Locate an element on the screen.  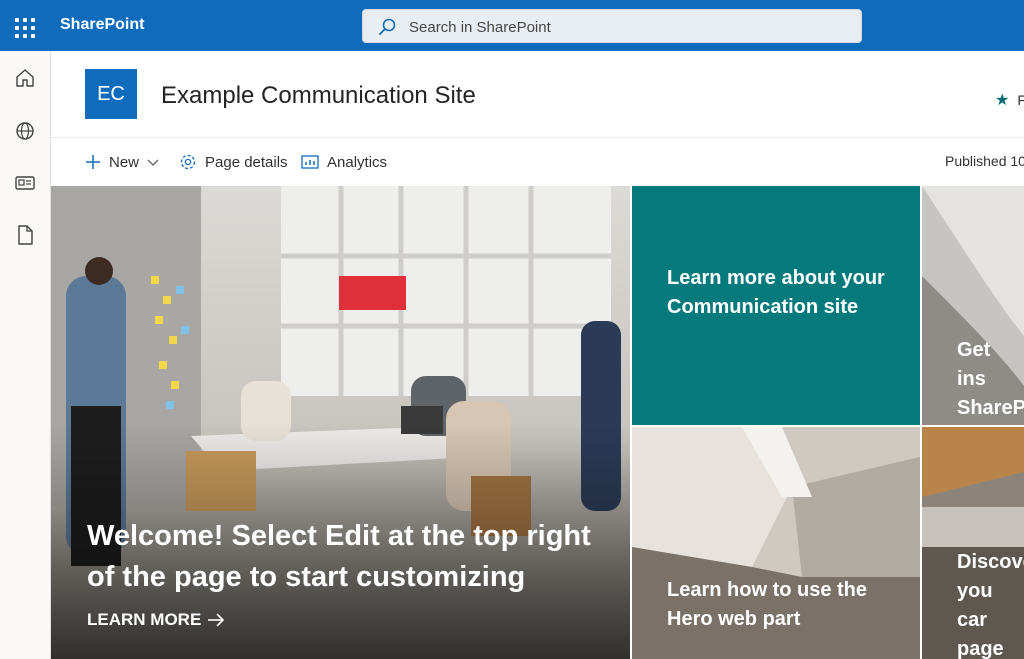
hero-tile-hero-webpart: Learn how to use the Hero web part is located at coordinates (776, 543).